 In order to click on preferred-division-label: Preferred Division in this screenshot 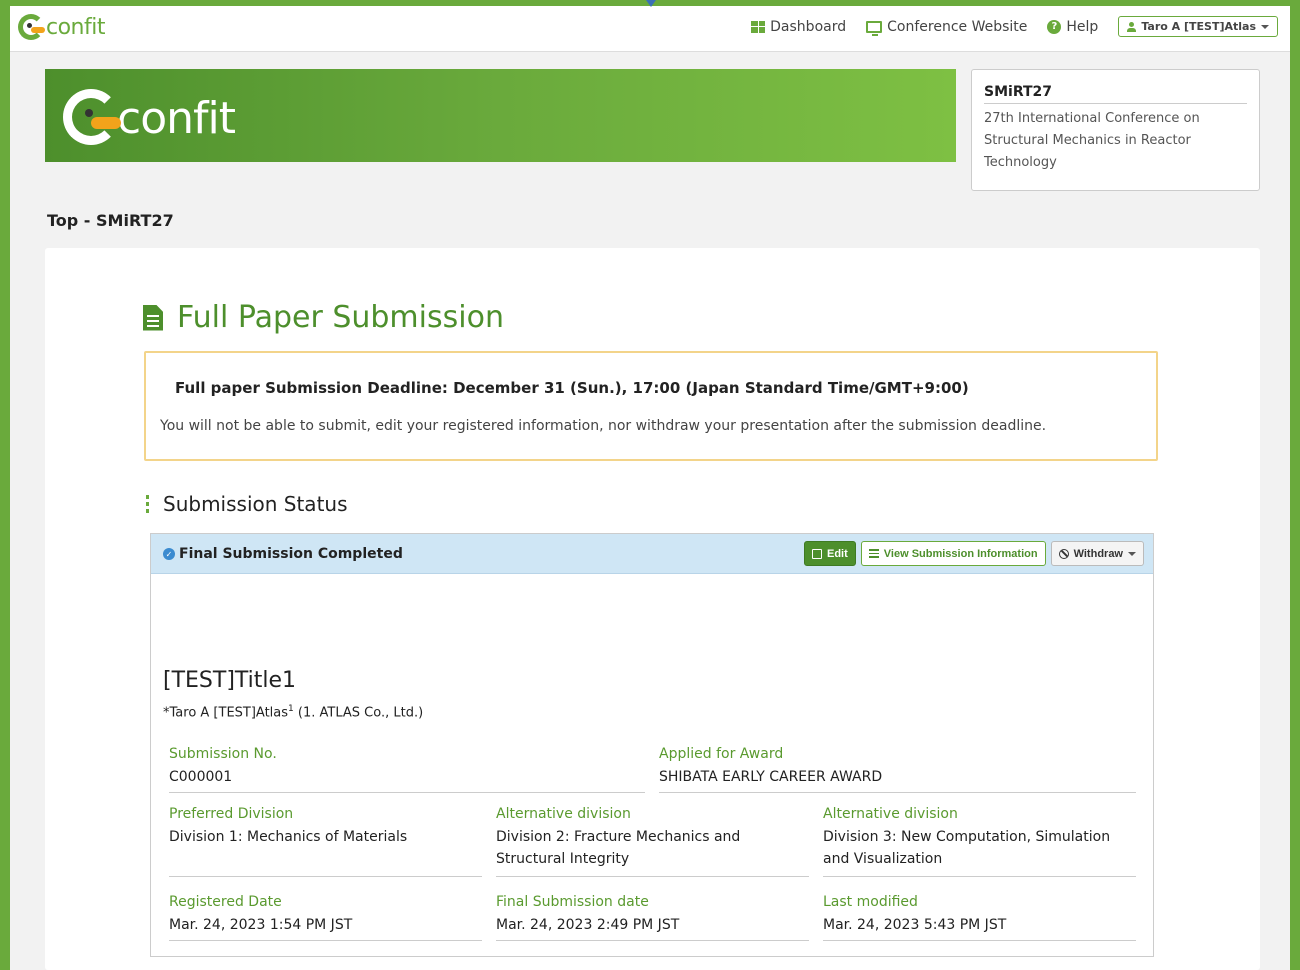, I will do `click(231, 814)`.